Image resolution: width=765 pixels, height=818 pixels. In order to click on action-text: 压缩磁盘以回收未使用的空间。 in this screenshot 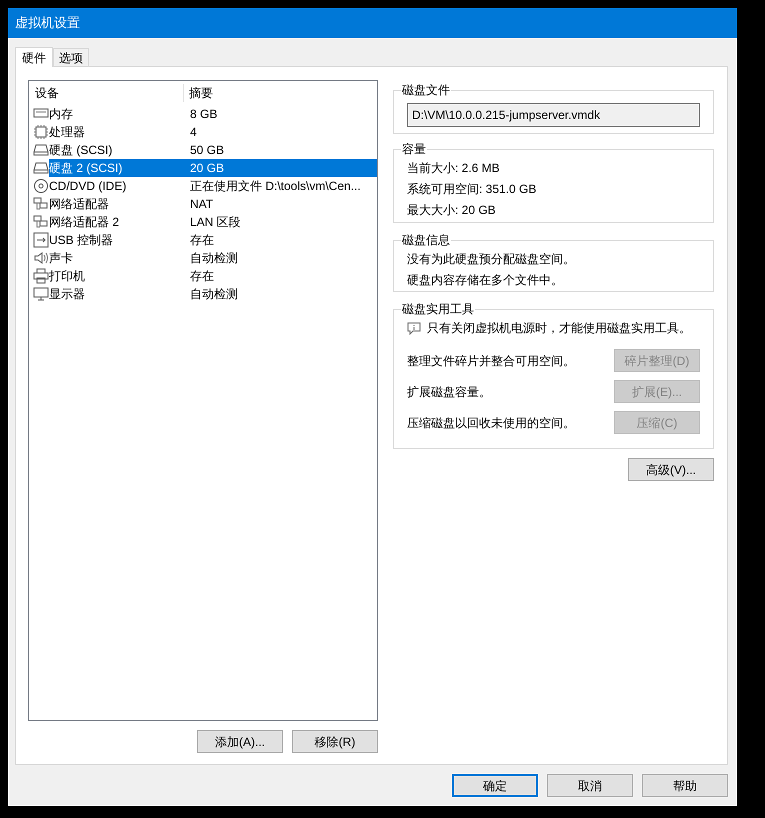, I will do `click(491, 423)`.